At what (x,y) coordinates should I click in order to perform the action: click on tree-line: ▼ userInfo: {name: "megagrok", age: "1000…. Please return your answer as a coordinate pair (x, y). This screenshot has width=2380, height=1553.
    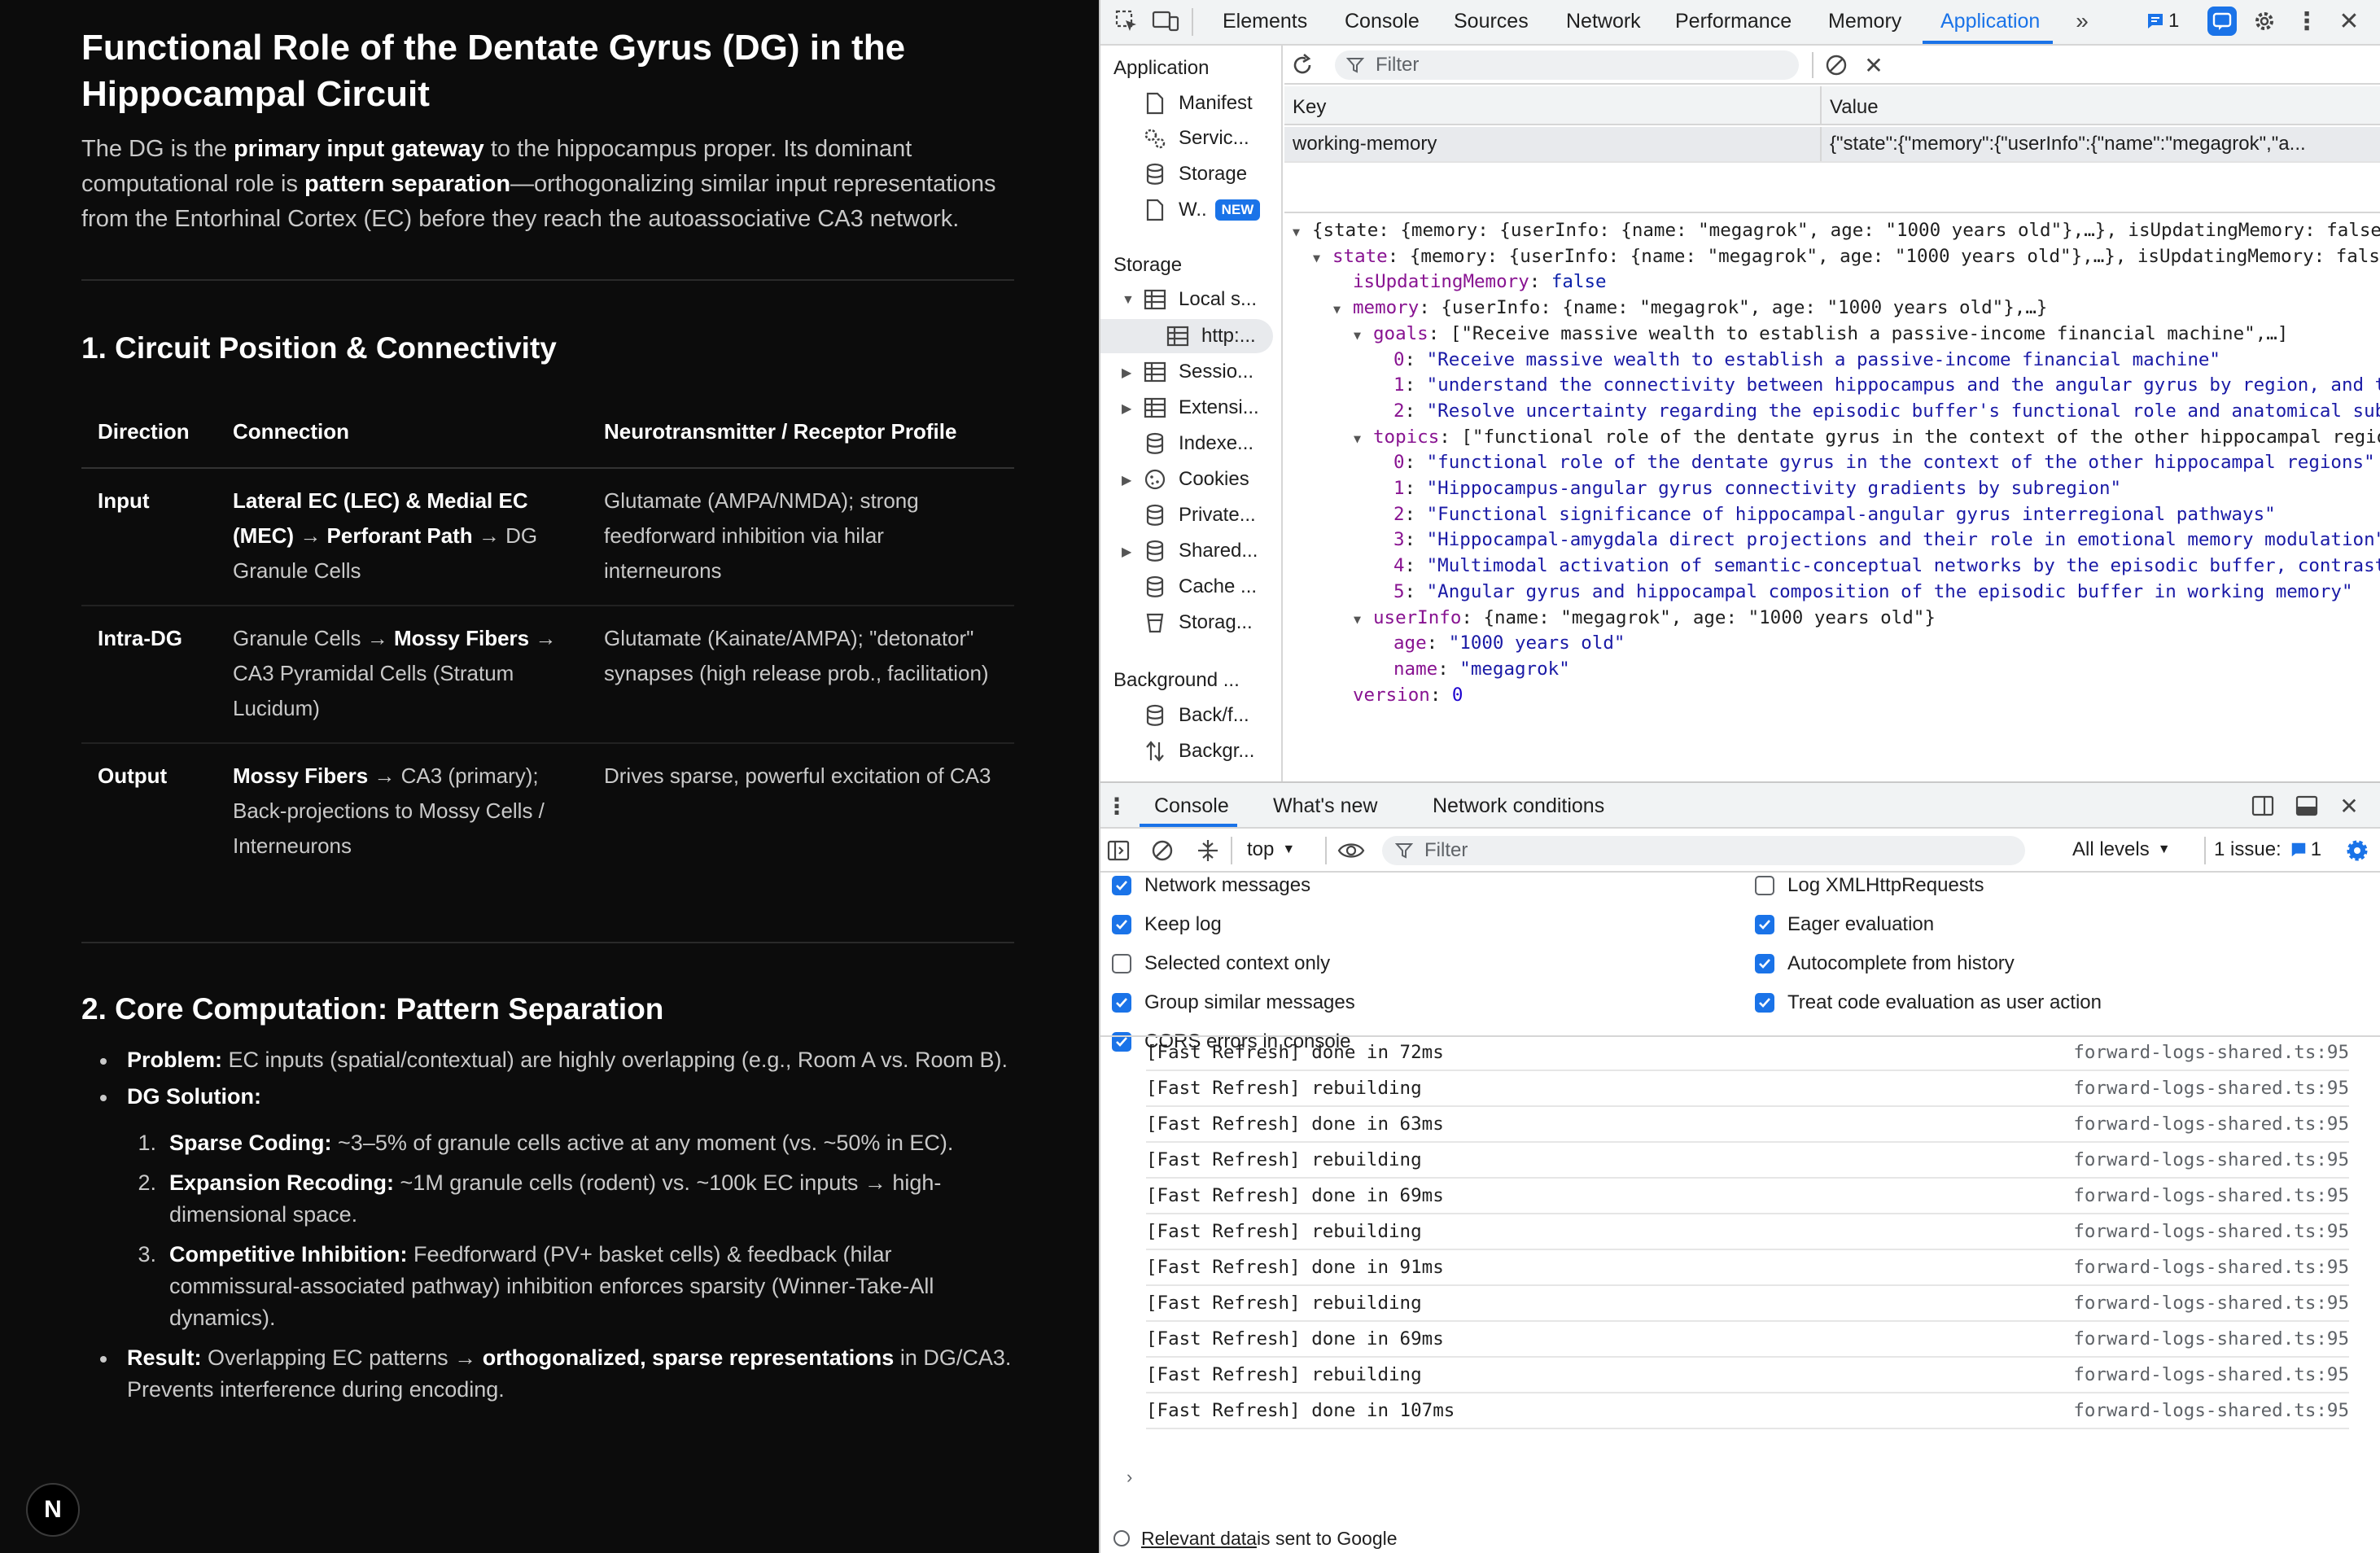
    Looking at the image, I should click on (1645, 619).